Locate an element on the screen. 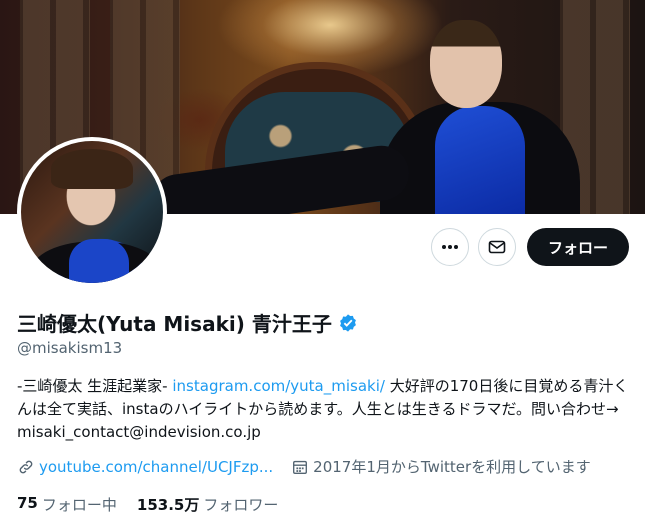 This screenshot has height=517, width=645. more-button is located at coordinates (450, 247).